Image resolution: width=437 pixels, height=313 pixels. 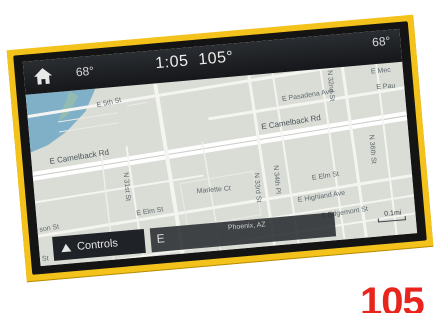 I want to click on controls-label: Controls, so click(x=97, y=245).